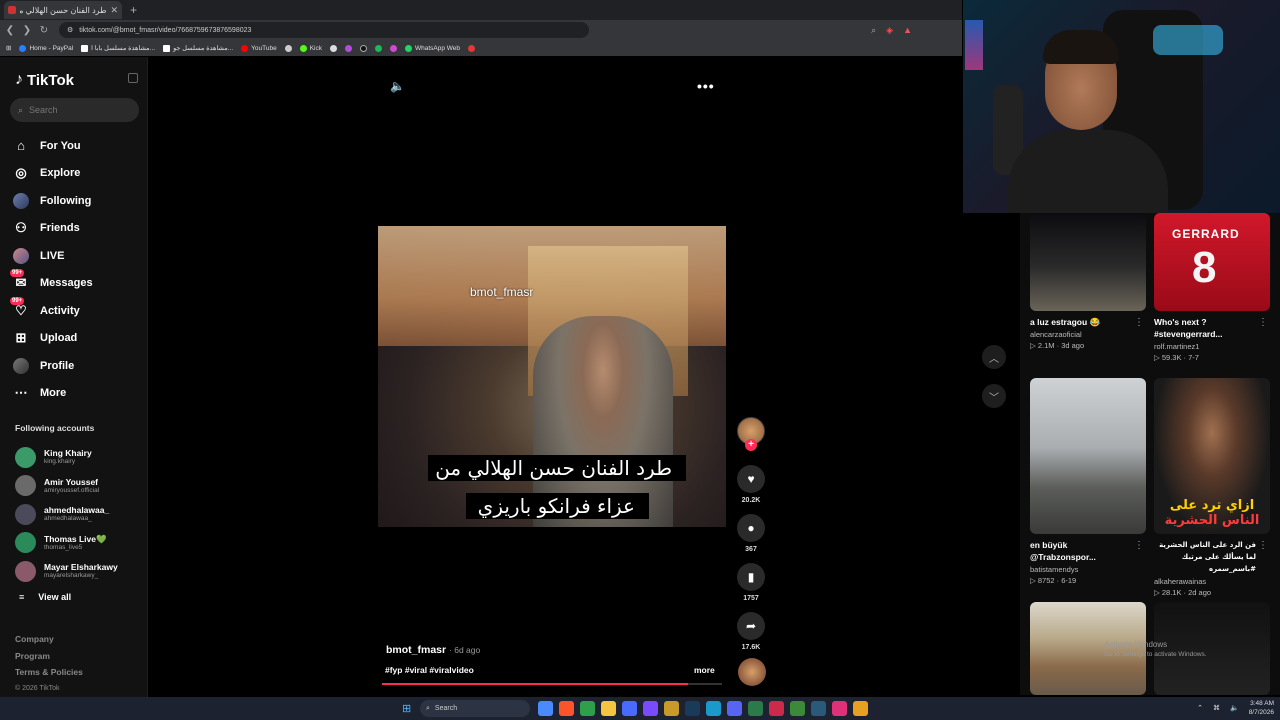 The image size is (1280, 720). I want to click on bookmark-icon: ▮, so click(751, 577).